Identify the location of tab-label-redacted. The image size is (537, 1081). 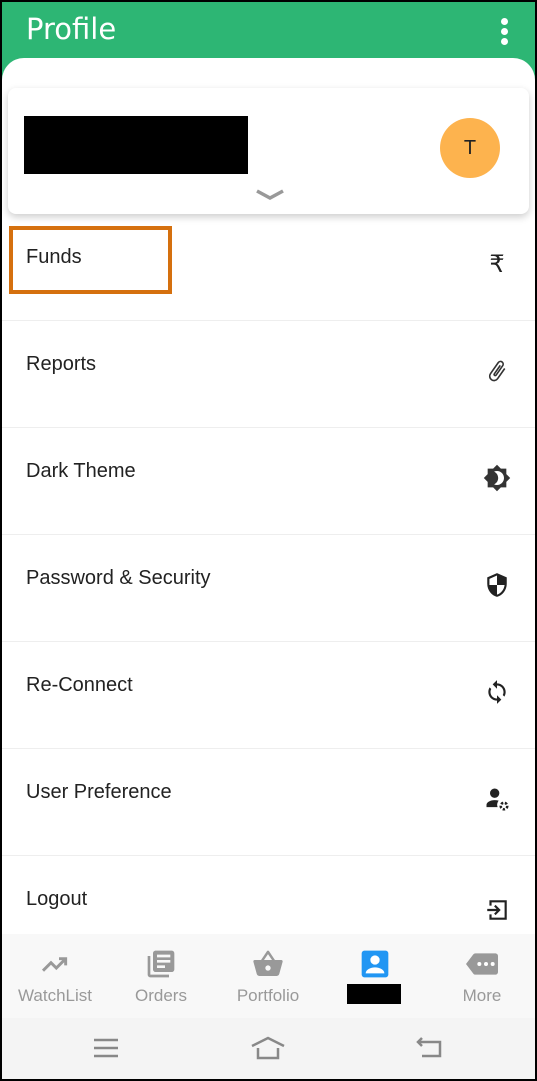
(374, 994).